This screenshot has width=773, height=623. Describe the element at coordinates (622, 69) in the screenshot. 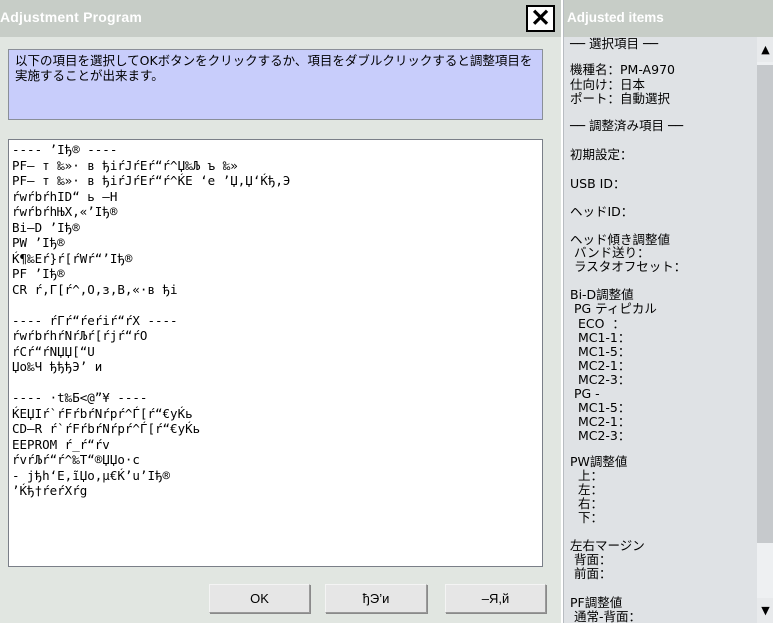

I see `adjusted-item-line: 機種名：PM-A970` at that location.